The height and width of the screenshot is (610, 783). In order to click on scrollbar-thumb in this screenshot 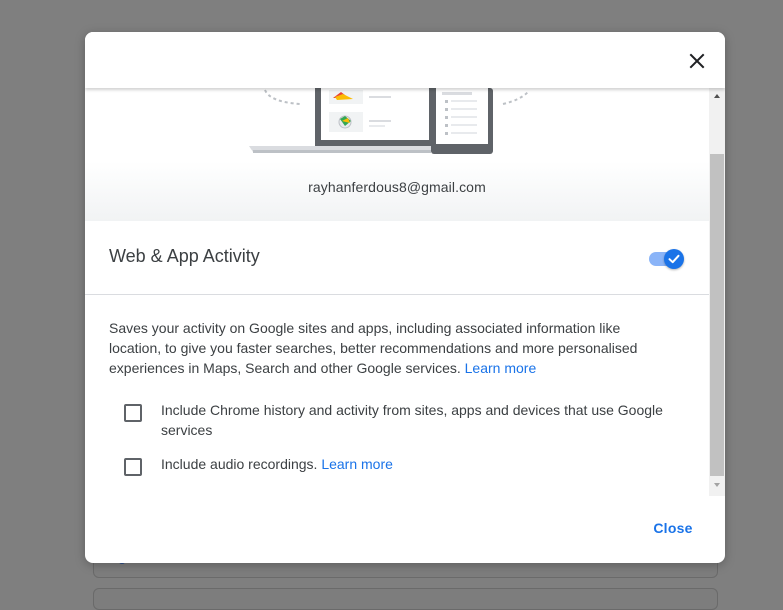, I will do `click(717, 315)`.